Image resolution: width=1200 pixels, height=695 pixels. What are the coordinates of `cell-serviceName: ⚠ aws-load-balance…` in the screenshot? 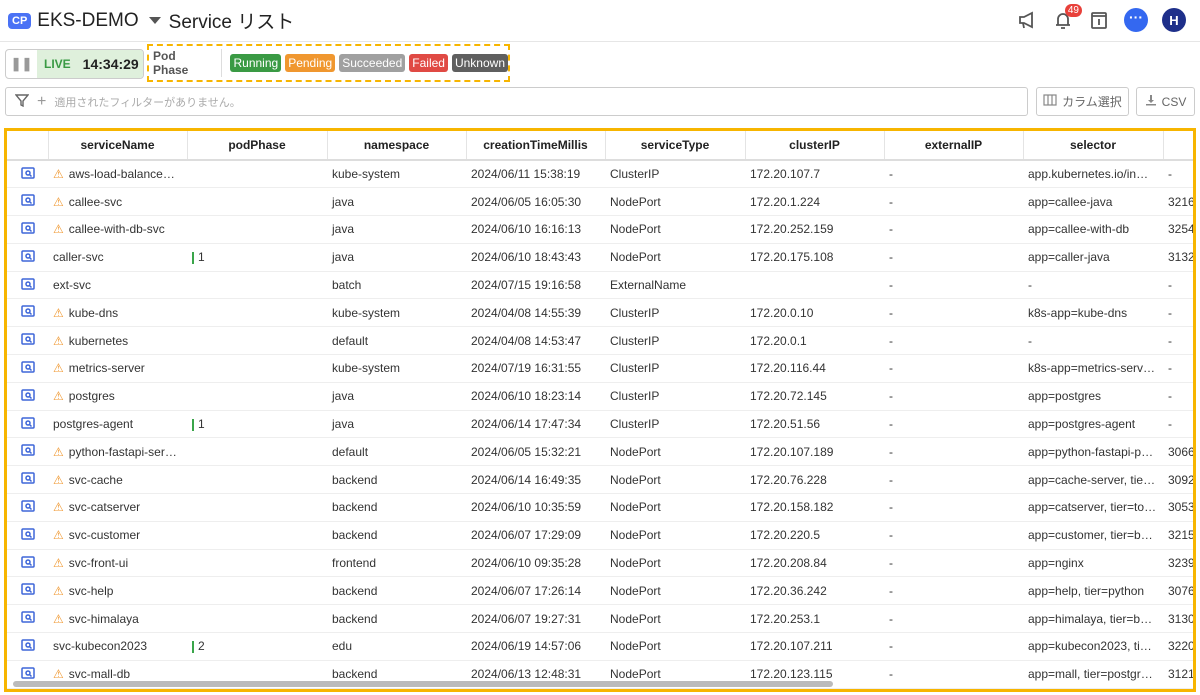 It's located at (117, 174).